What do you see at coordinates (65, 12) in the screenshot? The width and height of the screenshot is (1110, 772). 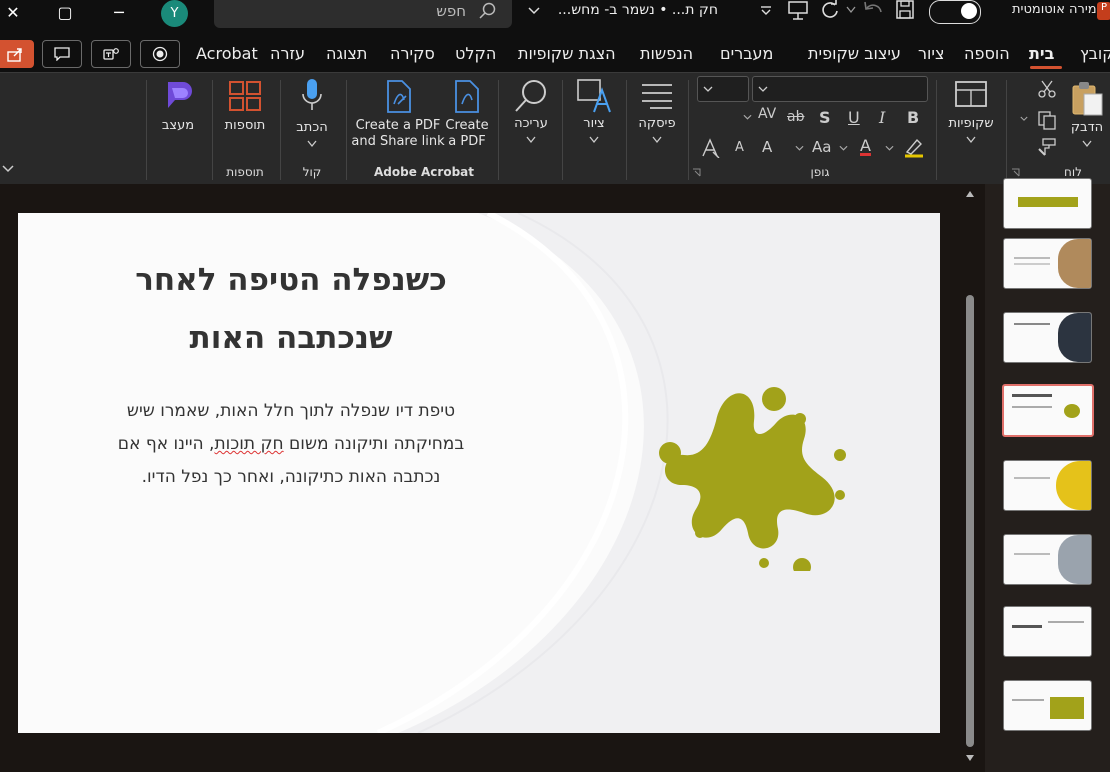 I see `restore-button: ▢` at bounding box center [65, 12].